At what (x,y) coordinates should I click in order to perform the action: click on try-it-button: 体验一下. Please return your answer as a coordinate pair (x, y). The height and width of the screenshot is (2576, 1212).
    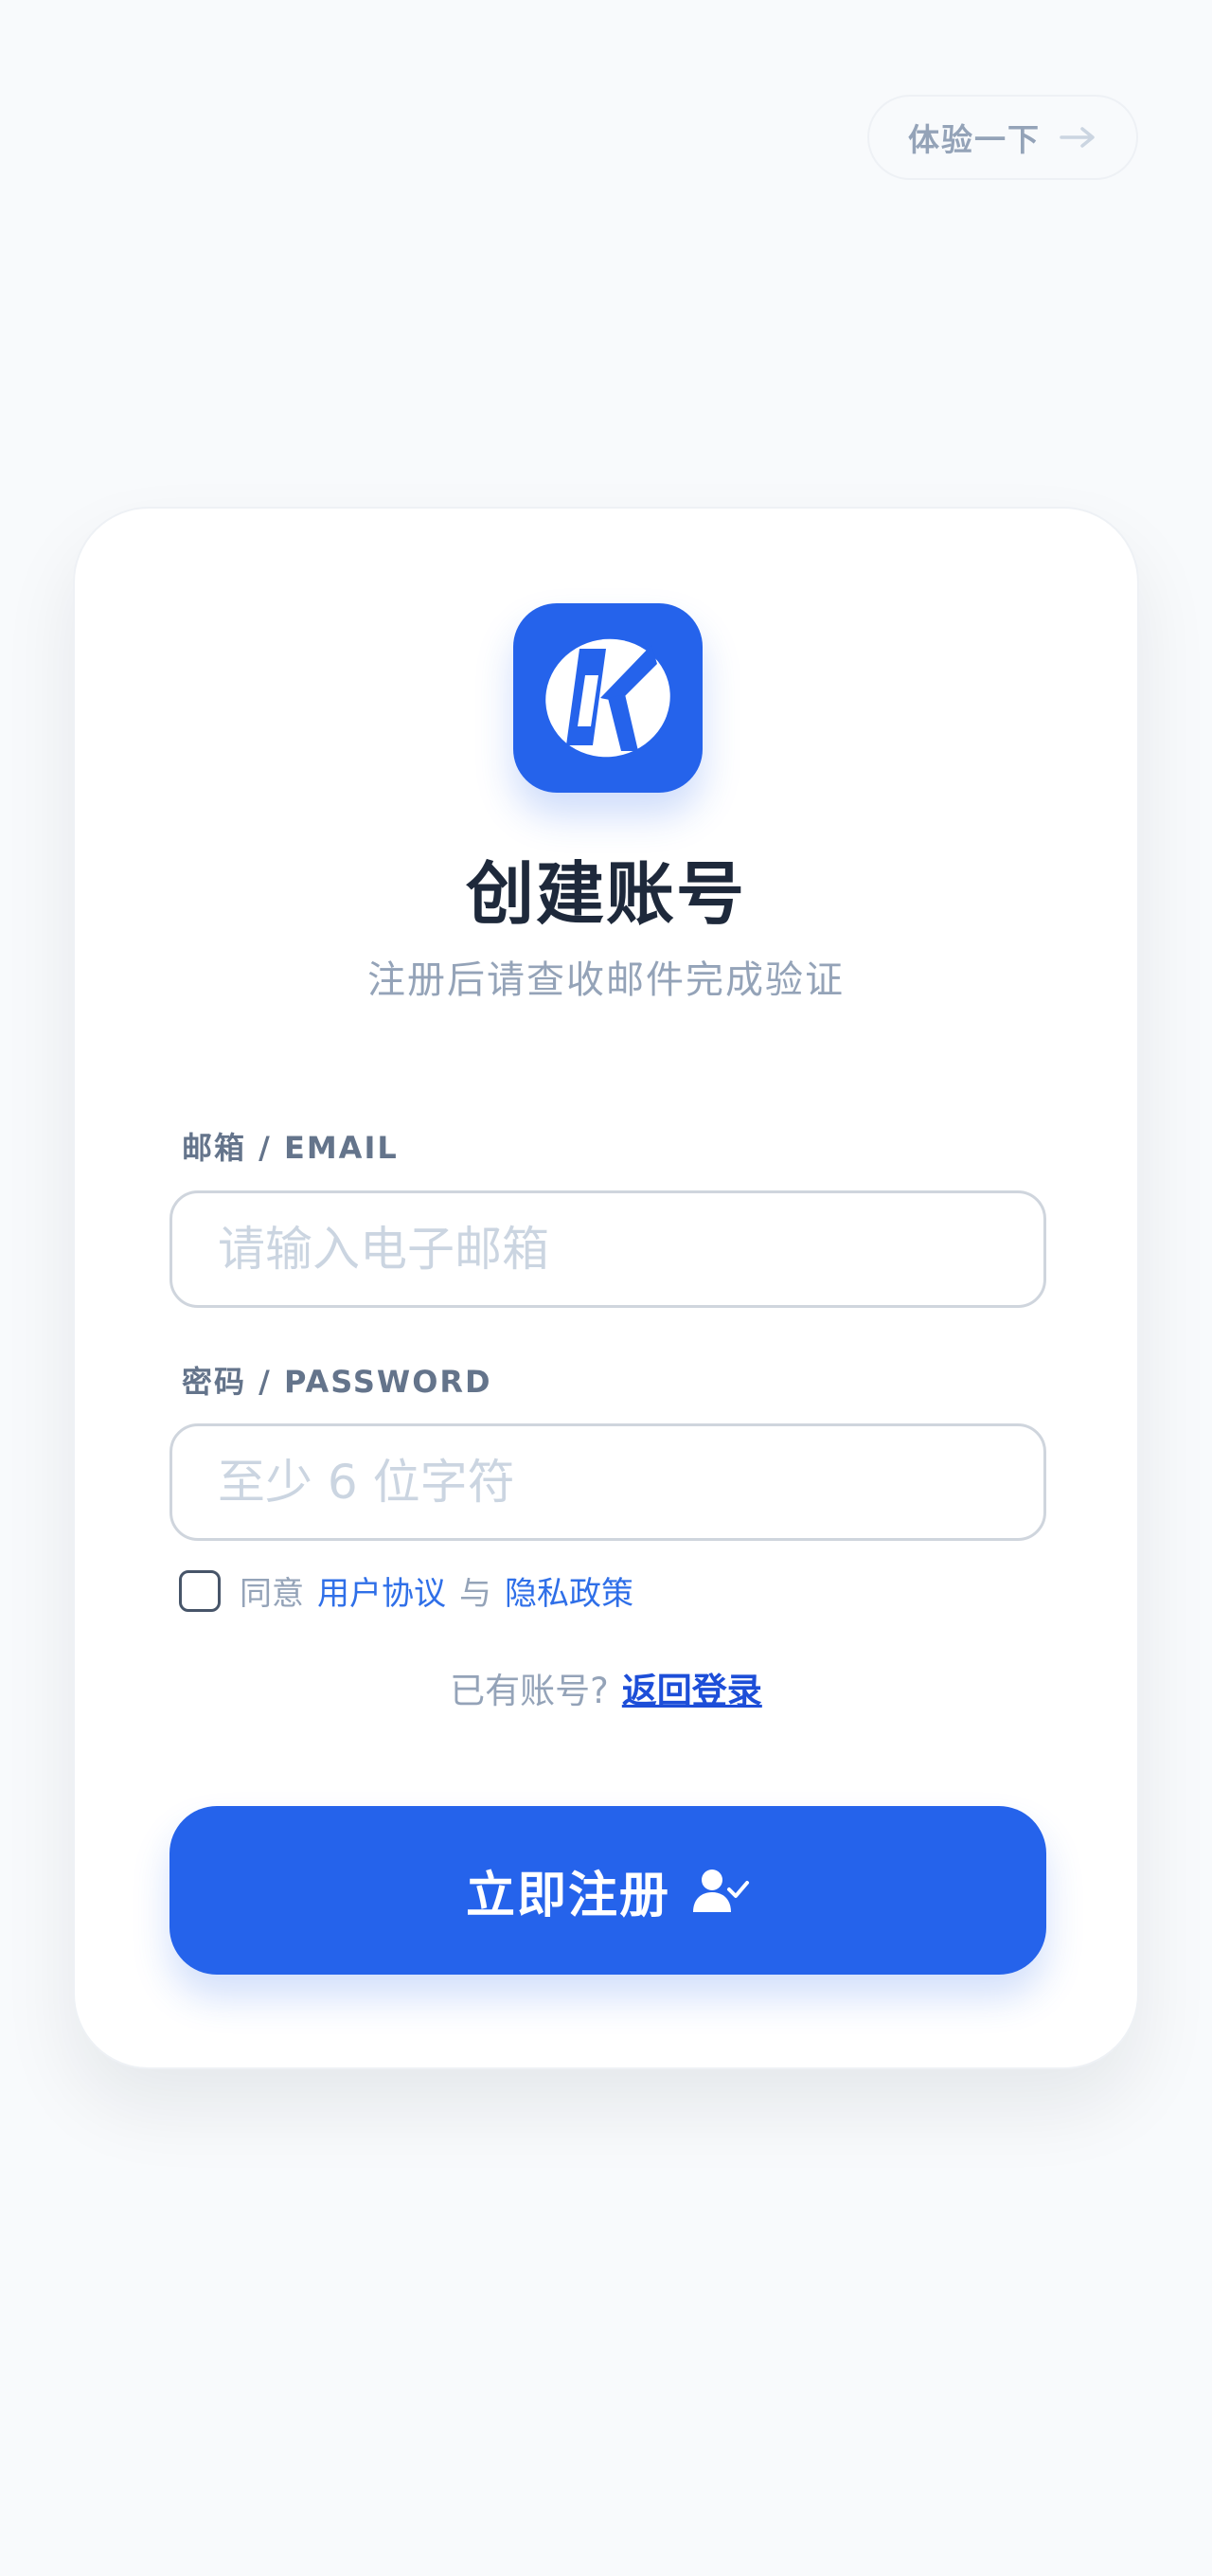
    Looking at the image, I should click on (1002, 137).